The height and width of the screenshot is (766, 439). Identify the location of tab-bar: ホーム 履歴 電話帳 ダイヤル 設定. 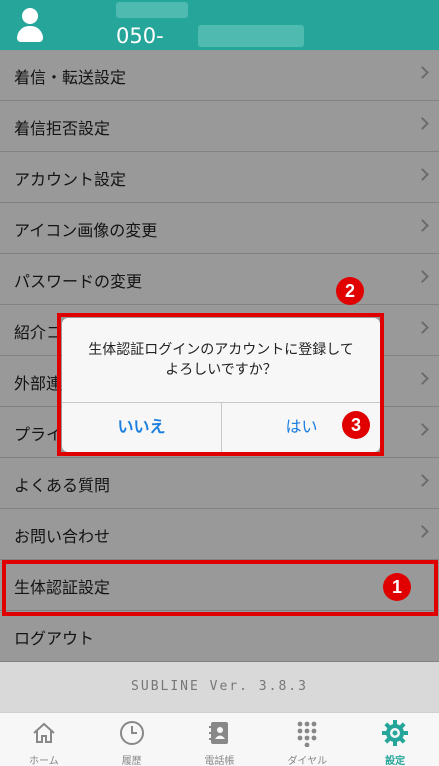
(219, 739).